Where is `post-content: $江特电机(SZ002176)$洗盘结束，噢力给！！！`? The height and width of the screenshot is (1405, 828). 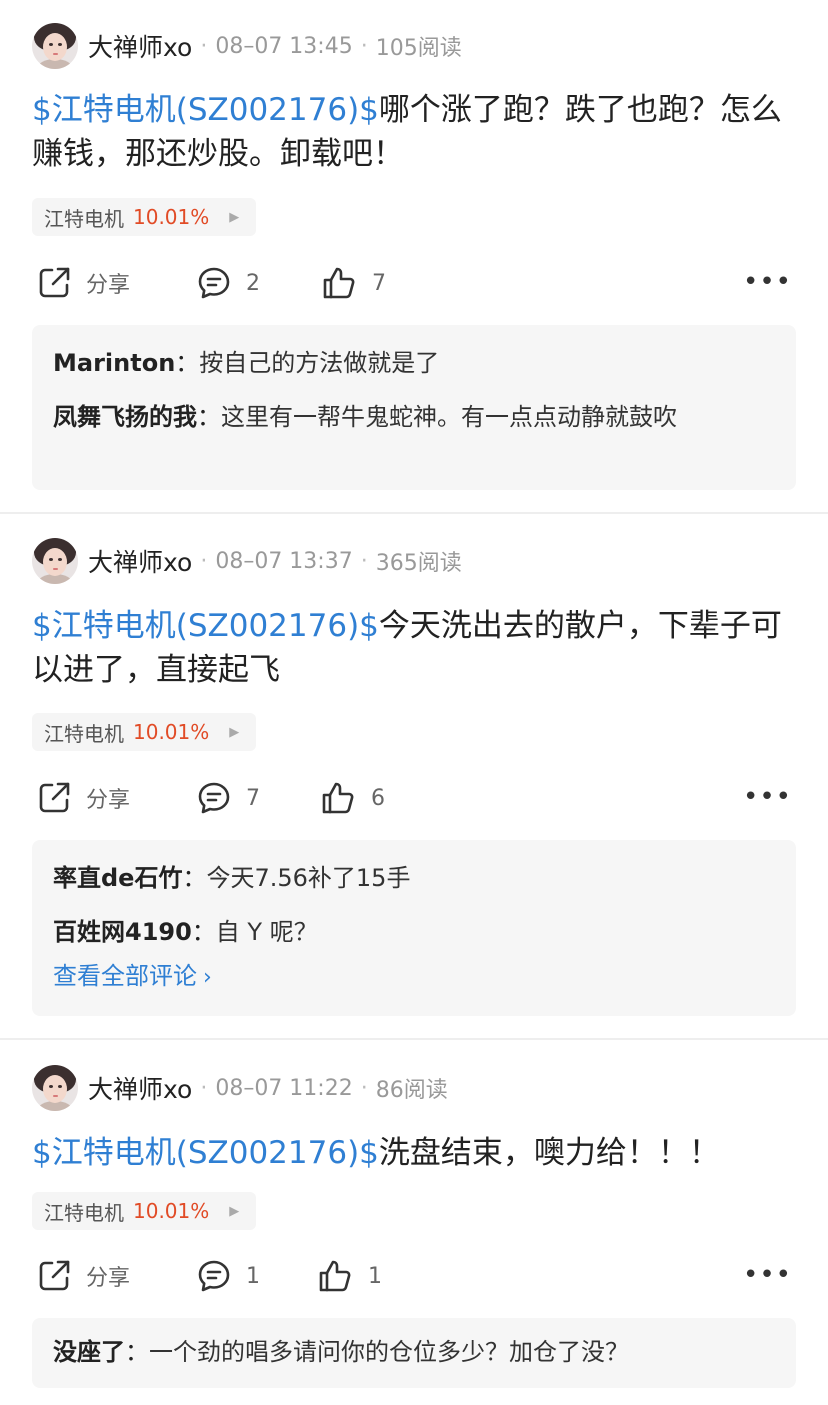 post-content: $江特电机(SZ002176)$洗盘结束，噢力给！！！ is located at coordinates (417, 1153).